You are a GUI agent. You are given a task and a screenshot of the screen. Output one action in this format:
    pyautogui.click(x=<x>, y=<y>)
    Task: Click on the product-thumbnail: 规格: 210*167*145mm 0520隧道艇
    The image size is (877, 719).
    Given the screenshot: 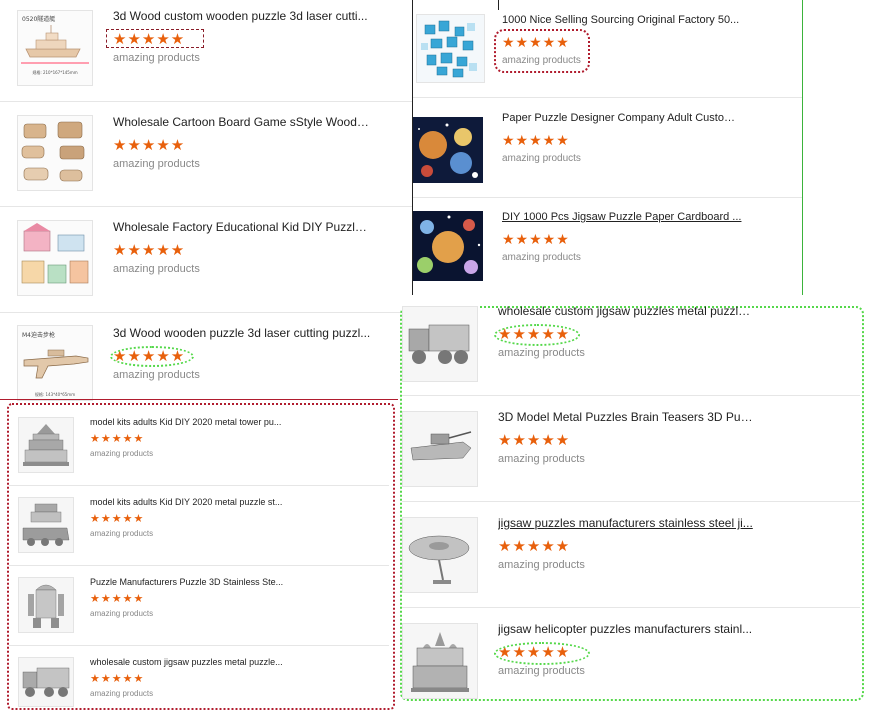 What is the action you would take?
    pyautogui.click(x=55, y=48)
    